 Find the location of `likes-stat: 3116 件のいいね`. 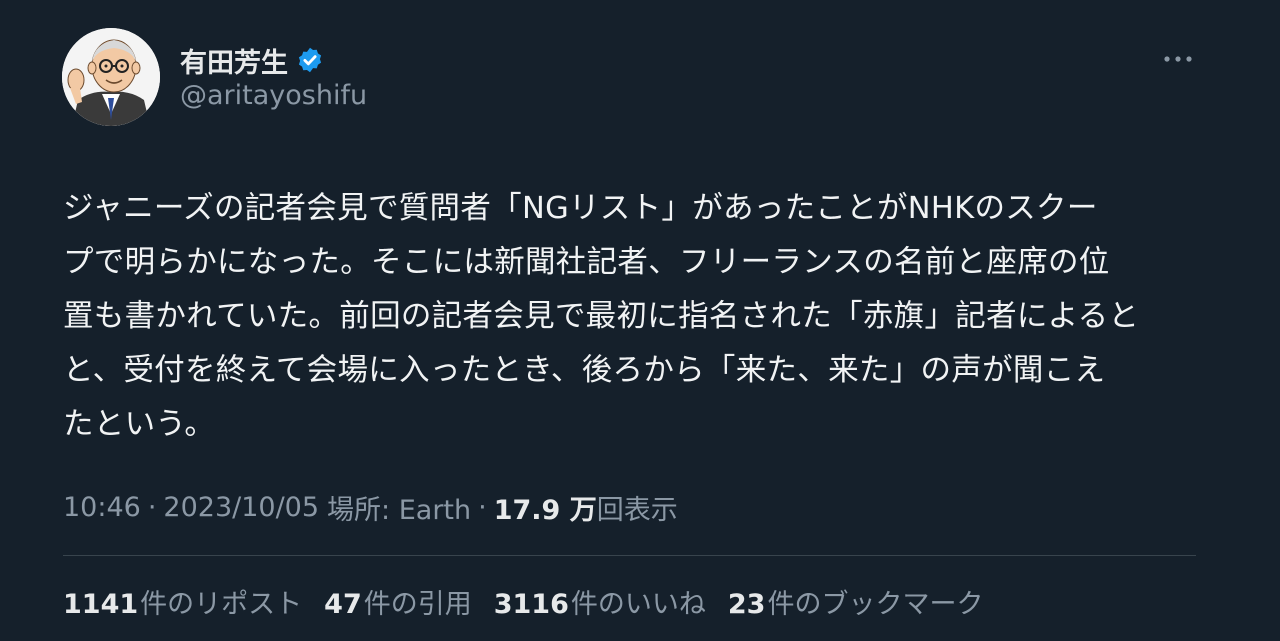

likes-stat: 3116 件のいいね is located at coordinates (600, 601).